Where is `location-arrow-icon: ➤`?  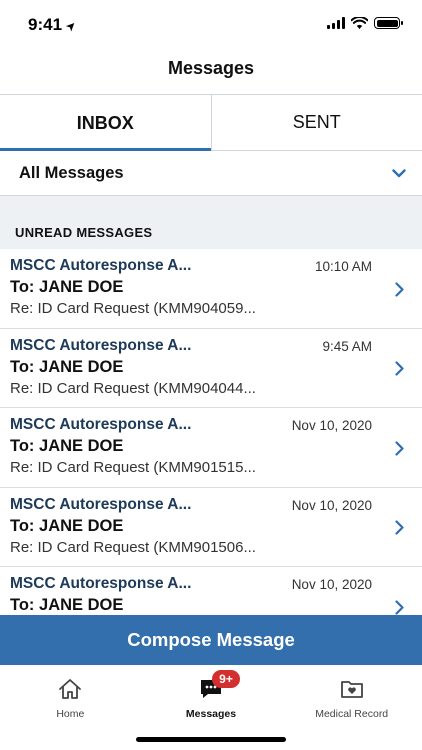
location-arrow-icon: ➤ is located at coordinates (71, 26).